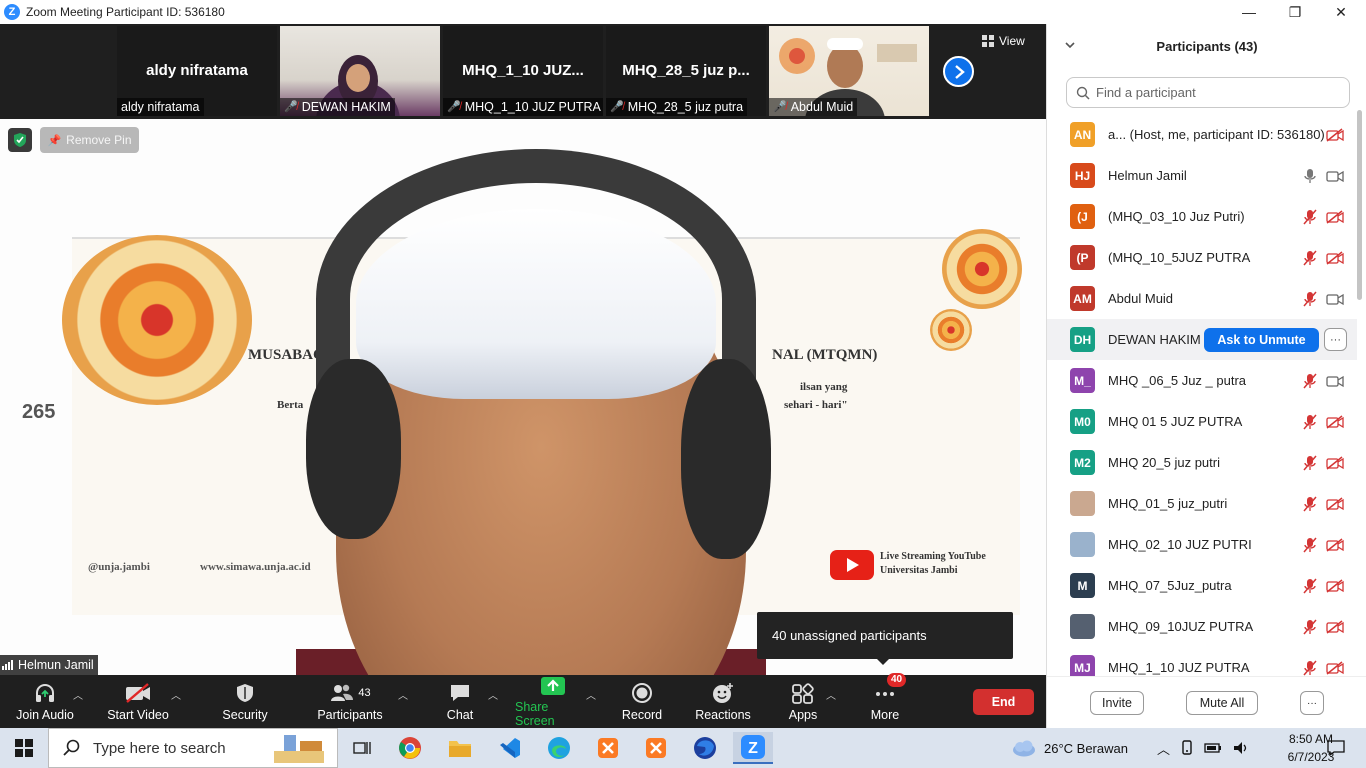 The height and width of the screenshot is (768, 1366). I want to click on participant-search-input: Find a participant, so click(1208, 92).